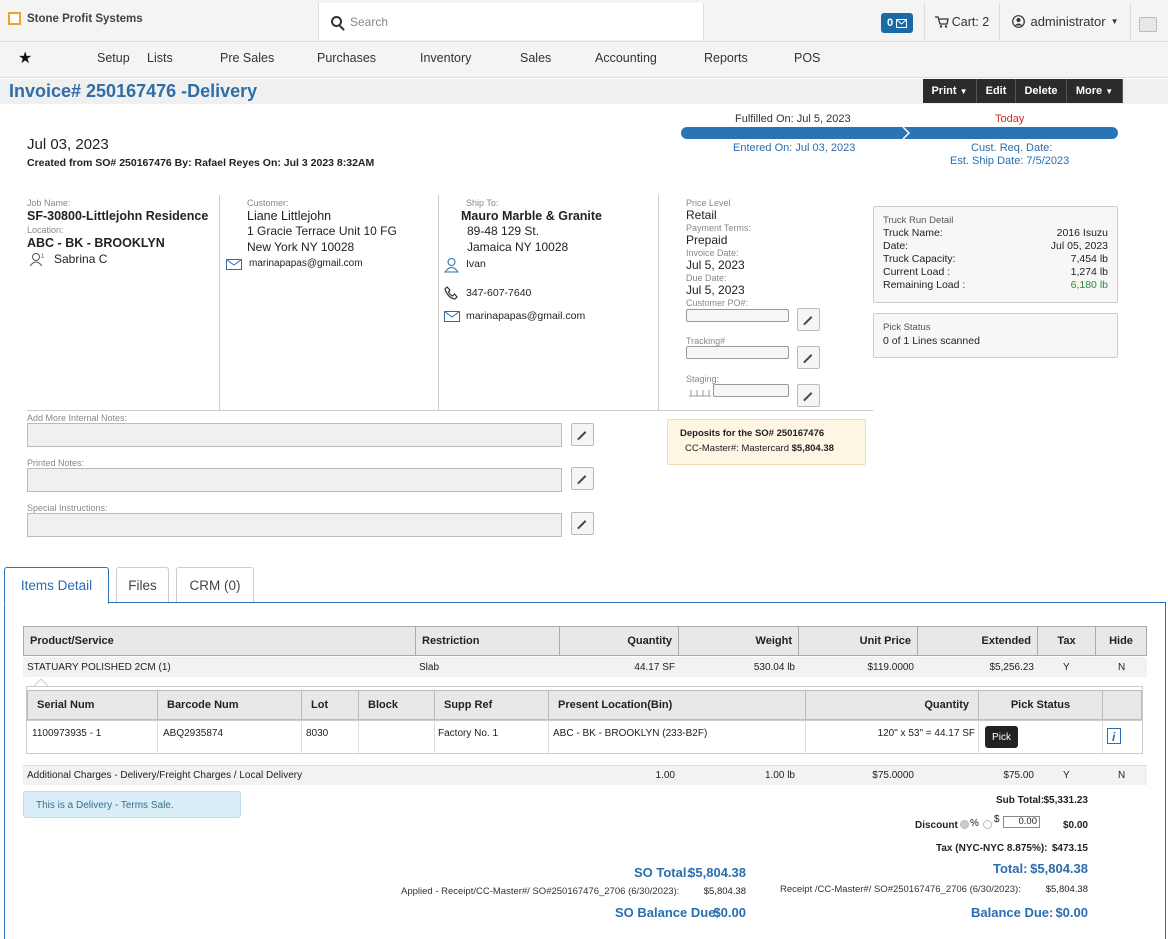 This screenshot has height=939, width=1168. I want to click on pick-button: Pick, so click(1001, 737).